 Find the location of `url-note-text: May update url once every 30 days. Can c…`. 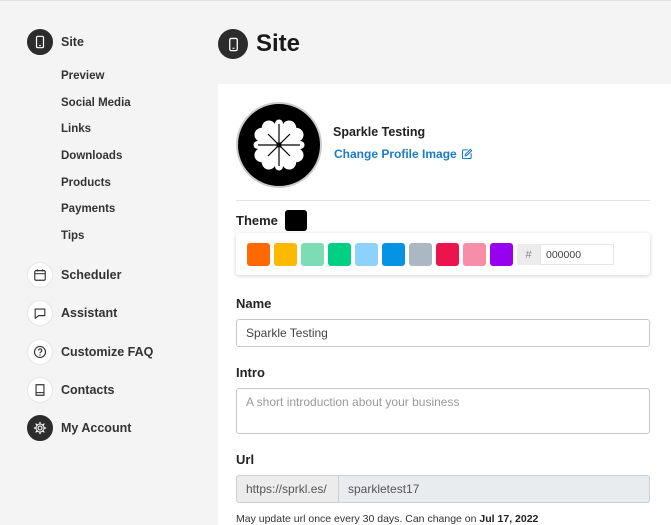

url-note-text: May update url once every 30 days. Can c… is located at coordinates (356, 519).